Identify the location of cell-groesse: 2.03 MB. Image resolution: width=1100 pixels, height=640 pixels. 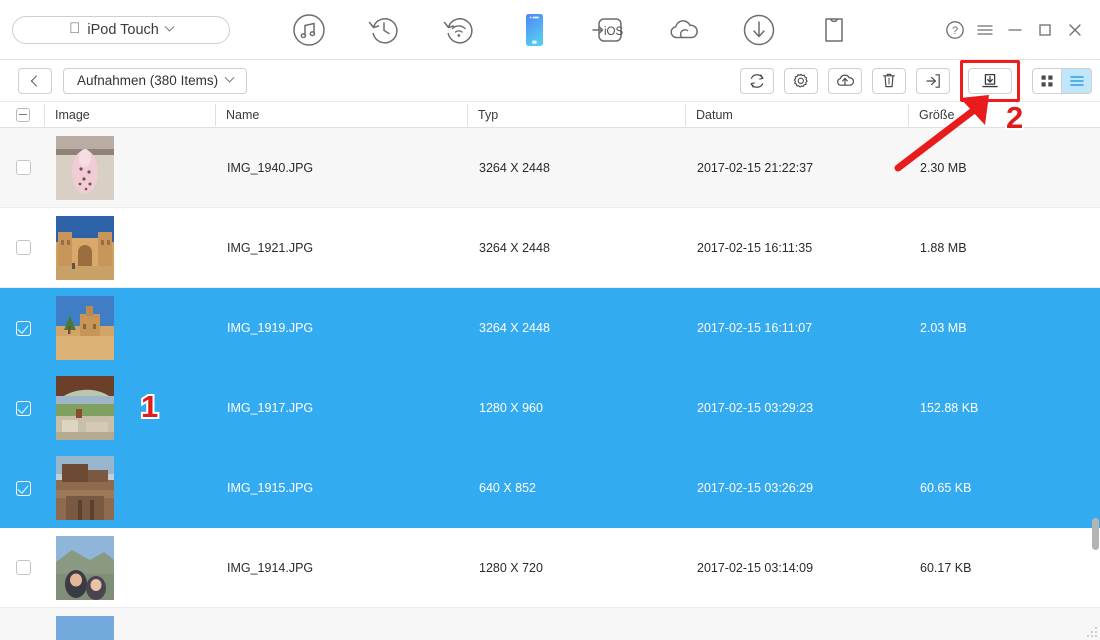
(943, 328).